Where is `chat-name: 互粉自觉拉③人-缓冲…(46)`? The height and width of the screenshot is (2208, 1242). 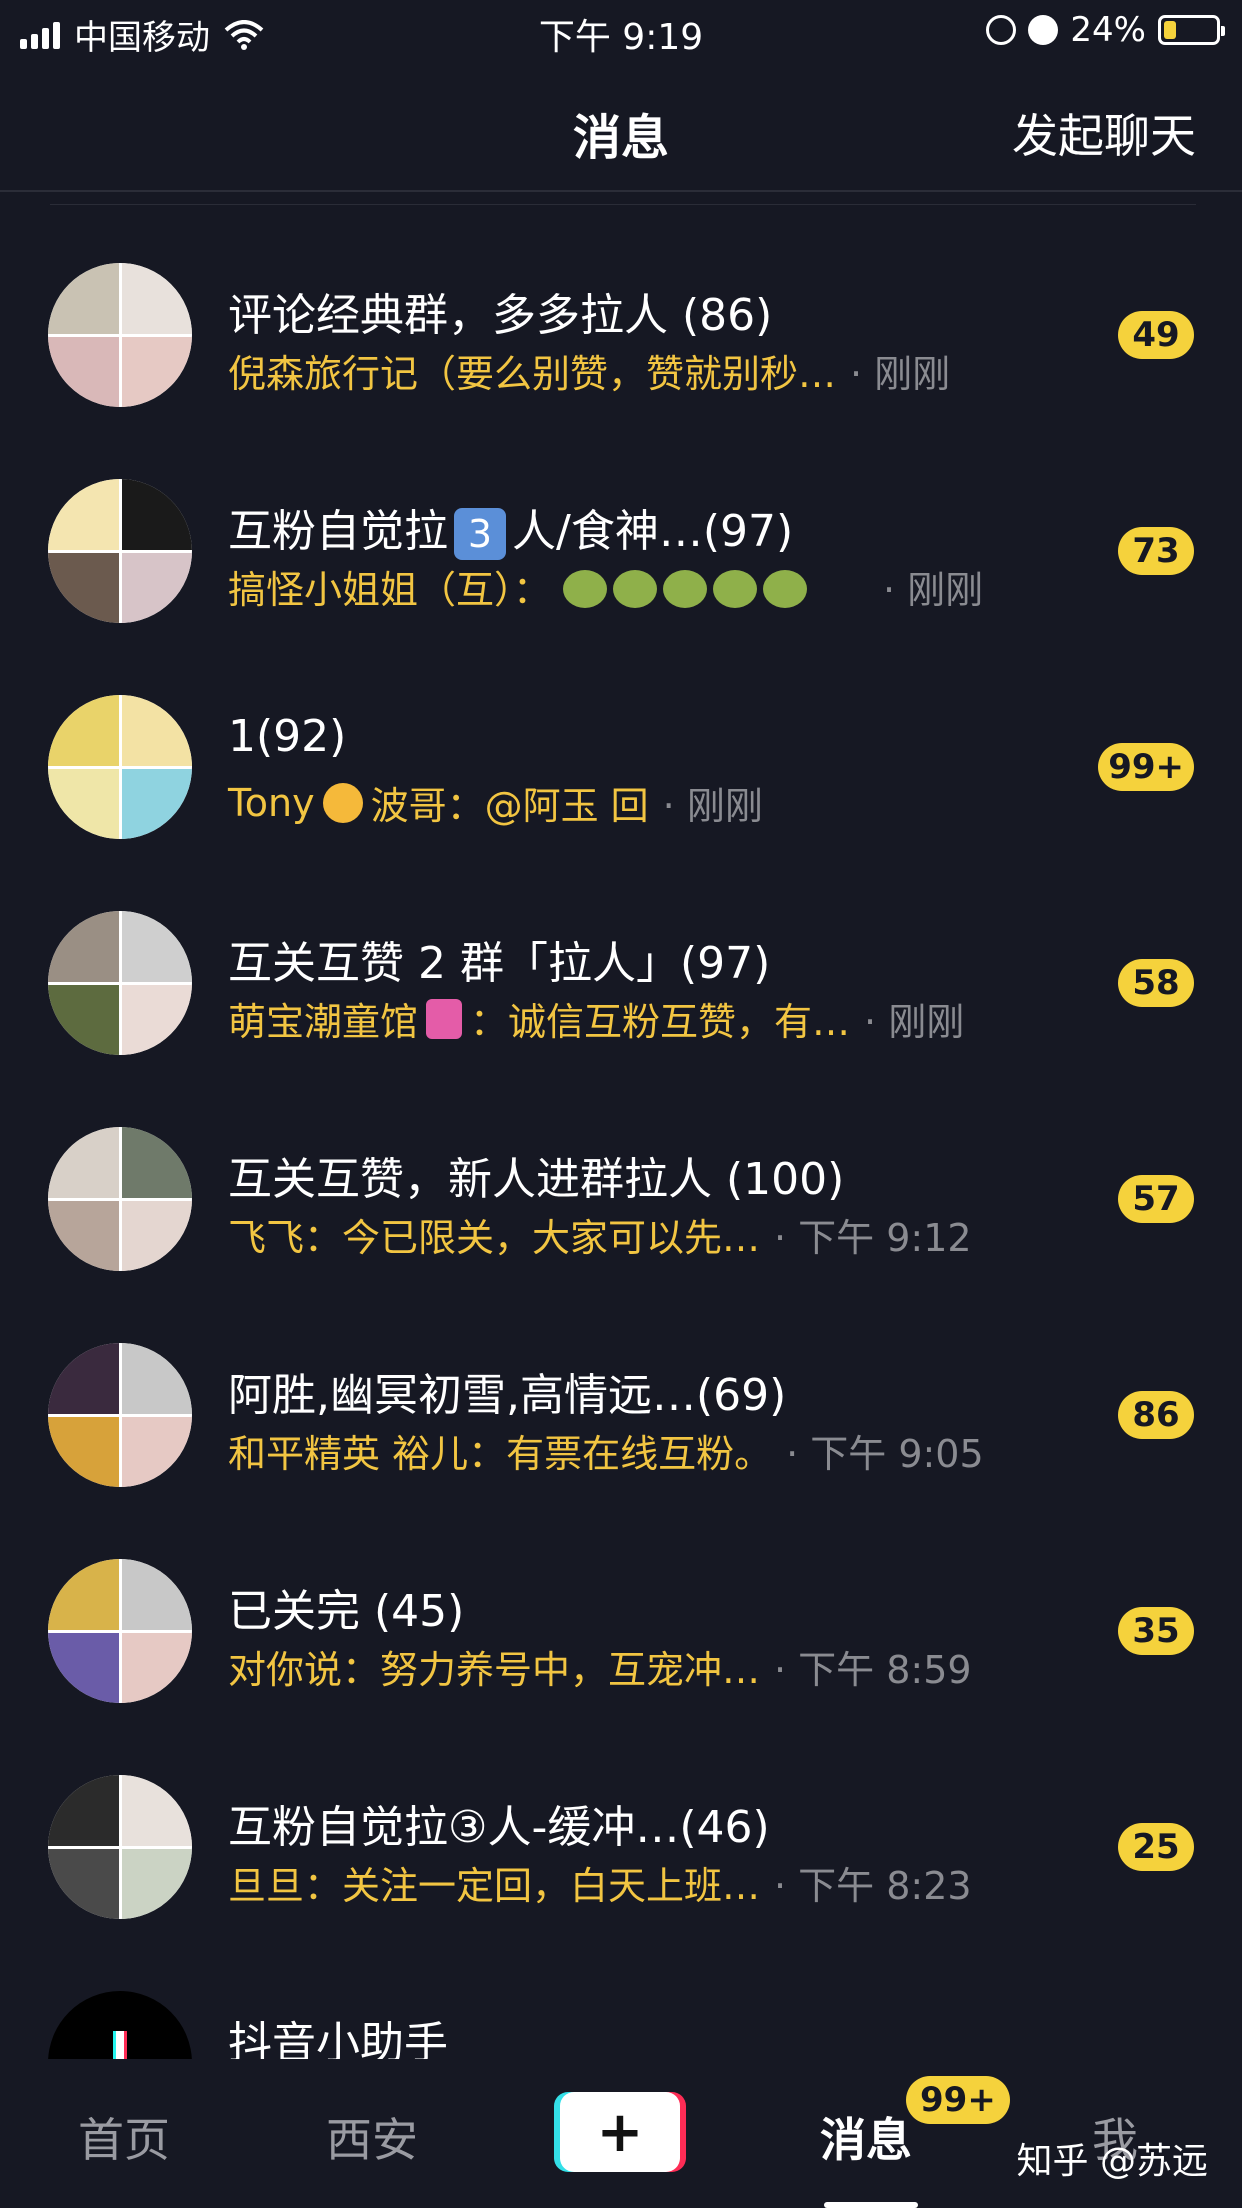 chat-name: 互粉自觉拉③人-缓冲…(46) is located at coordinates (499, 1827).